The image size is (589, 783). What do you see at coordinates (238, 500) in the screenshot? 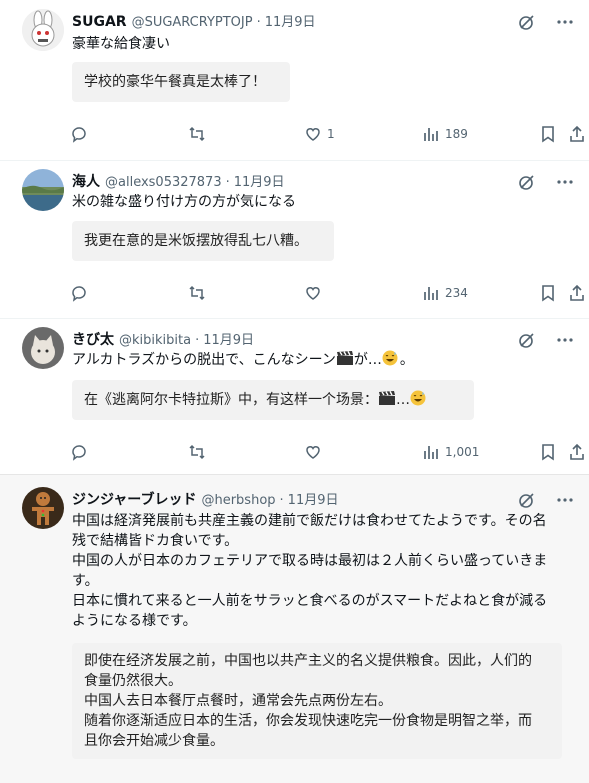
I see `user-handle: @herbshop` at bounding box center [238, 500].